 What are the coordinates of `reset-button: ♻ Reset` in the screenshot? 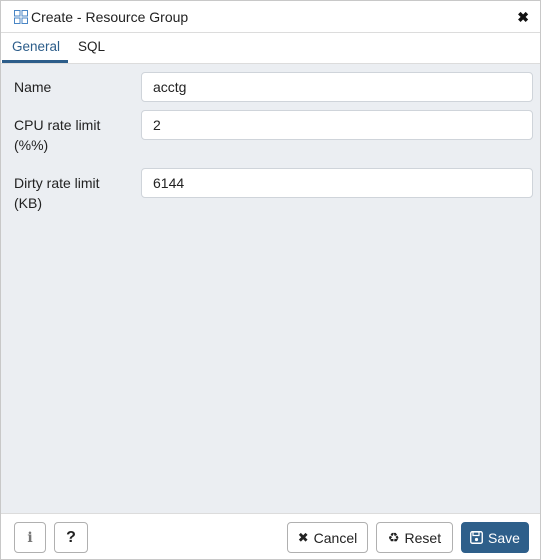 It's located at (414, 537).